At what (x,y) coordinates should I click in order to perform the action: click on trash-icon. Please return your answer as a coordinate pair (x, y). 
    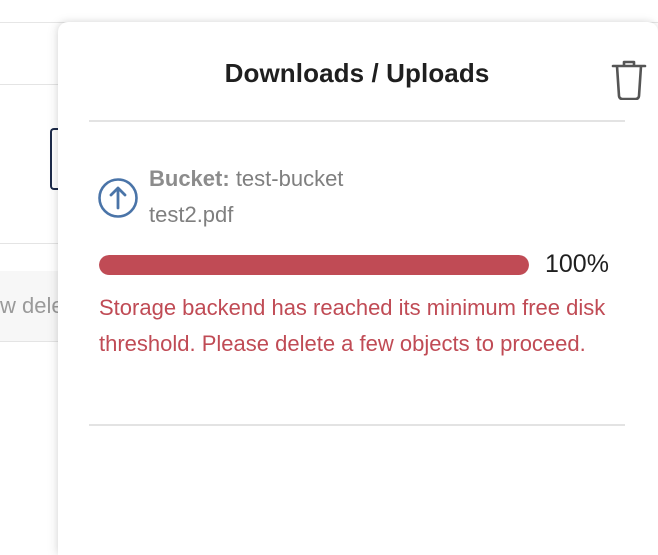
    Looking at the image, I should click on (629, 80).